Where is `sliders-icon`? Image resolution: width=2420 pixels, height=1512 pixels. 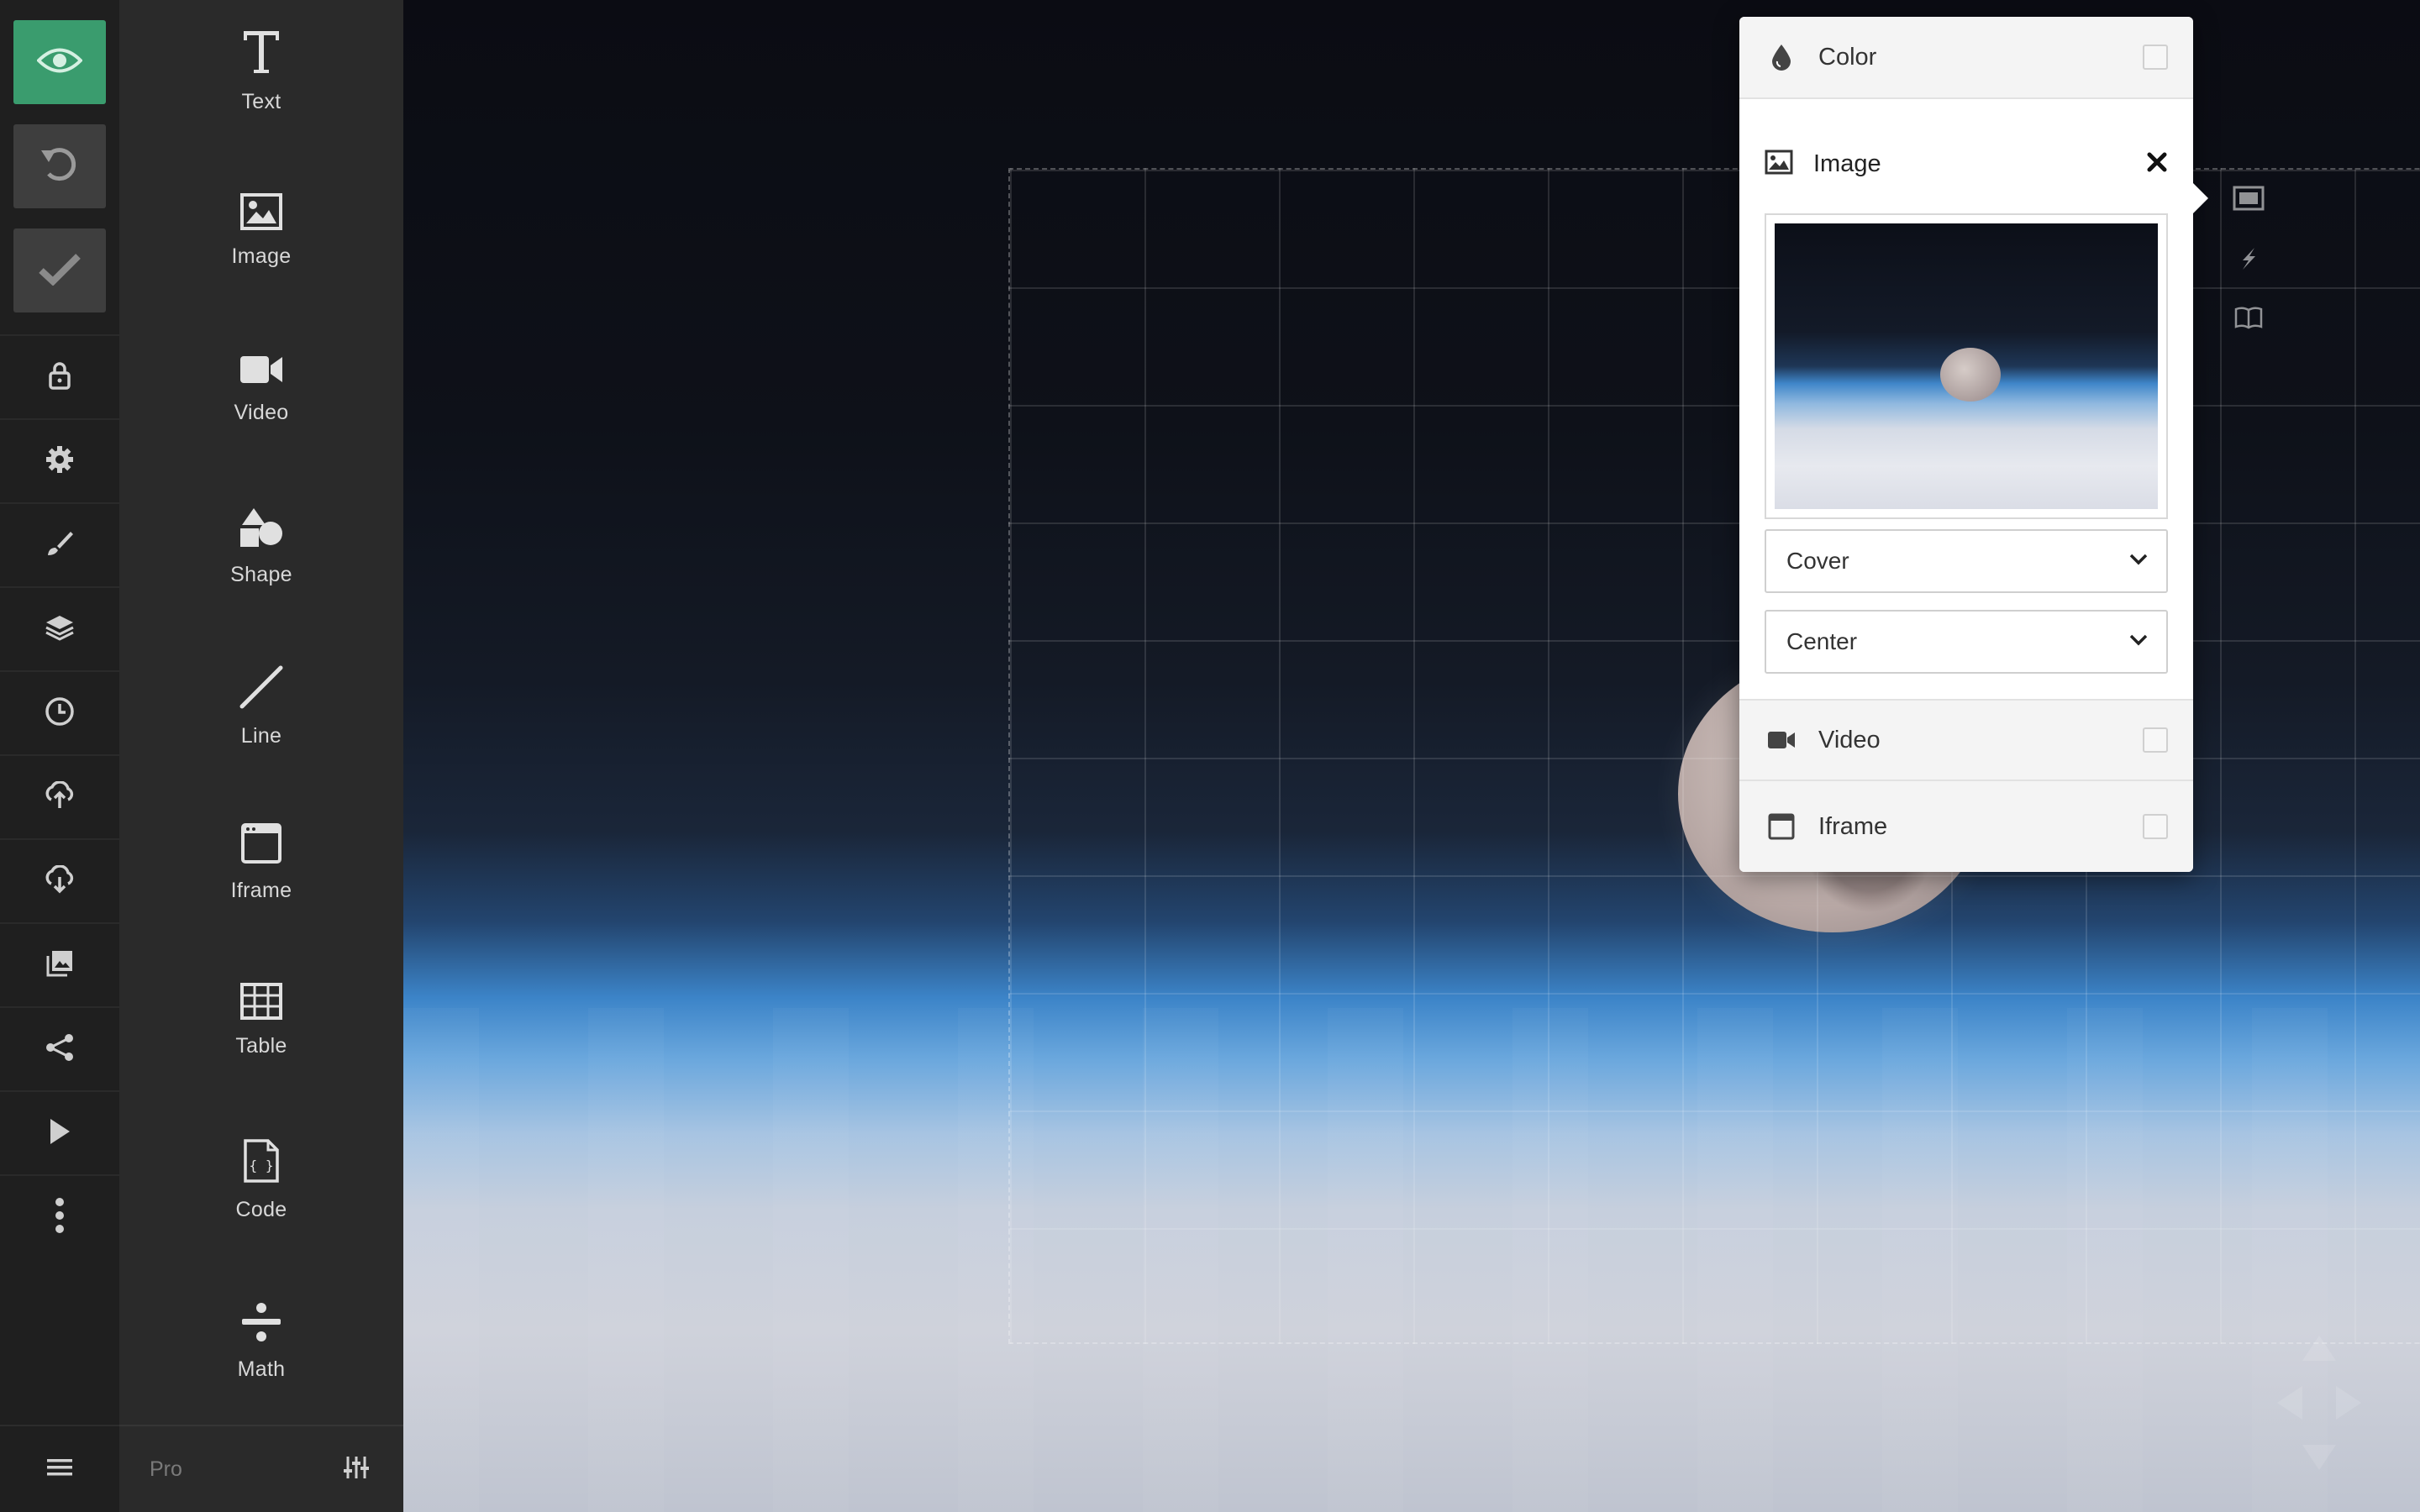
sliders-icon is located at coordinates (356, 1469).